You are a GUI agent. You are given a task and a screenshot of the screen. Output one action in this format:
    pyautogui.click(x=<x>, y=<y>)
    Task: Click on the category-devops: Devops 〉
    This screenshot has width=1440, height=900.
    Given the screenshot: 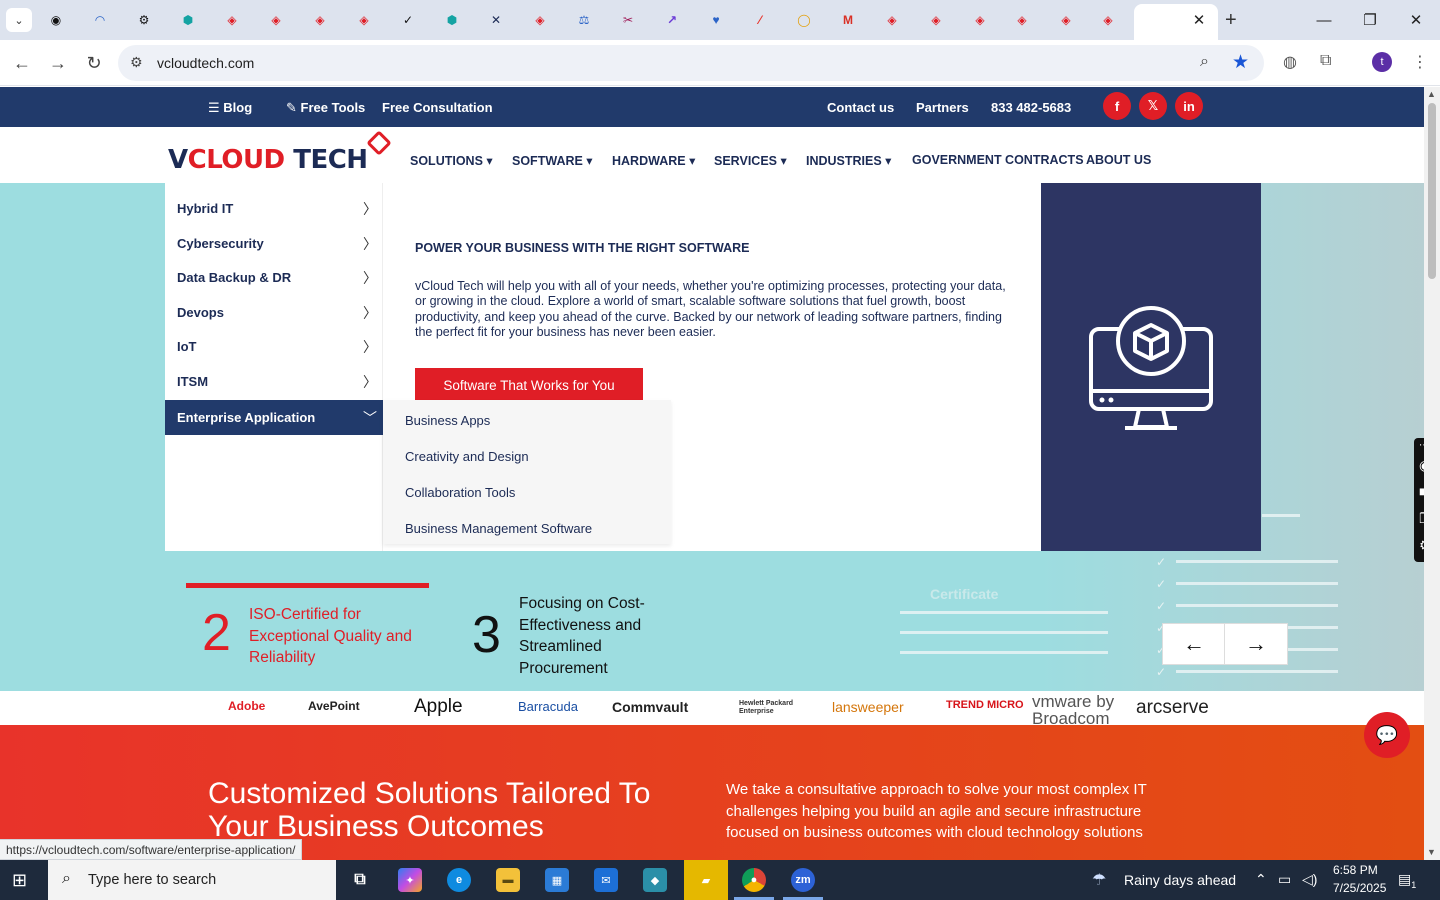 What is the action you would take?
    pyautogui.click(x=274, y=312)
    